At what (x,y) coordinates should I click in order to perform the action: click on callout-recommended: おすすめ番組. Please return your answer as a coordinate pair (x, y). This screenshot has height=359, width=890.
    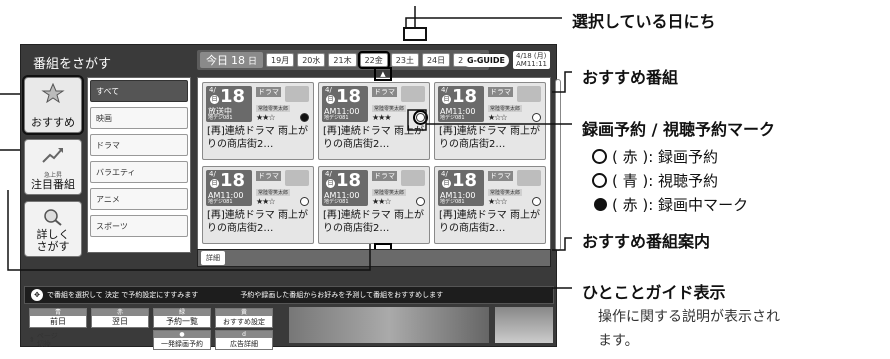
    Looking at the image, I should click on (630, 77).